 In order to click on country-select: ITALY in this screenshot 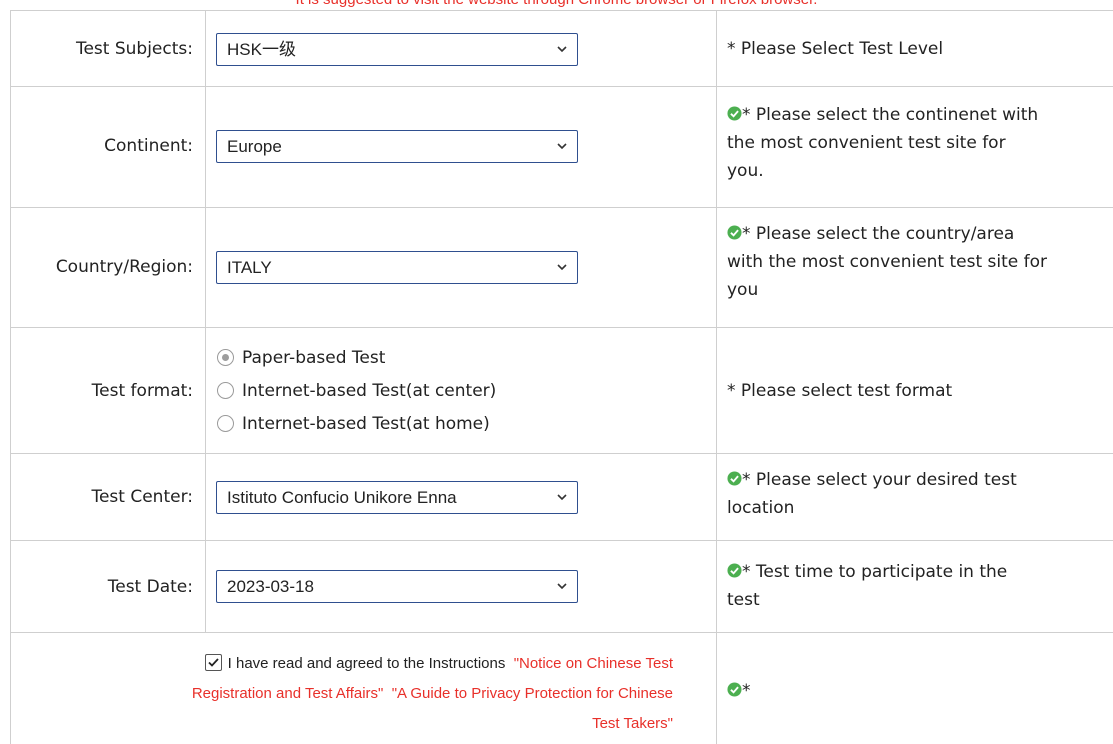, I will do `click(397, 267)`.